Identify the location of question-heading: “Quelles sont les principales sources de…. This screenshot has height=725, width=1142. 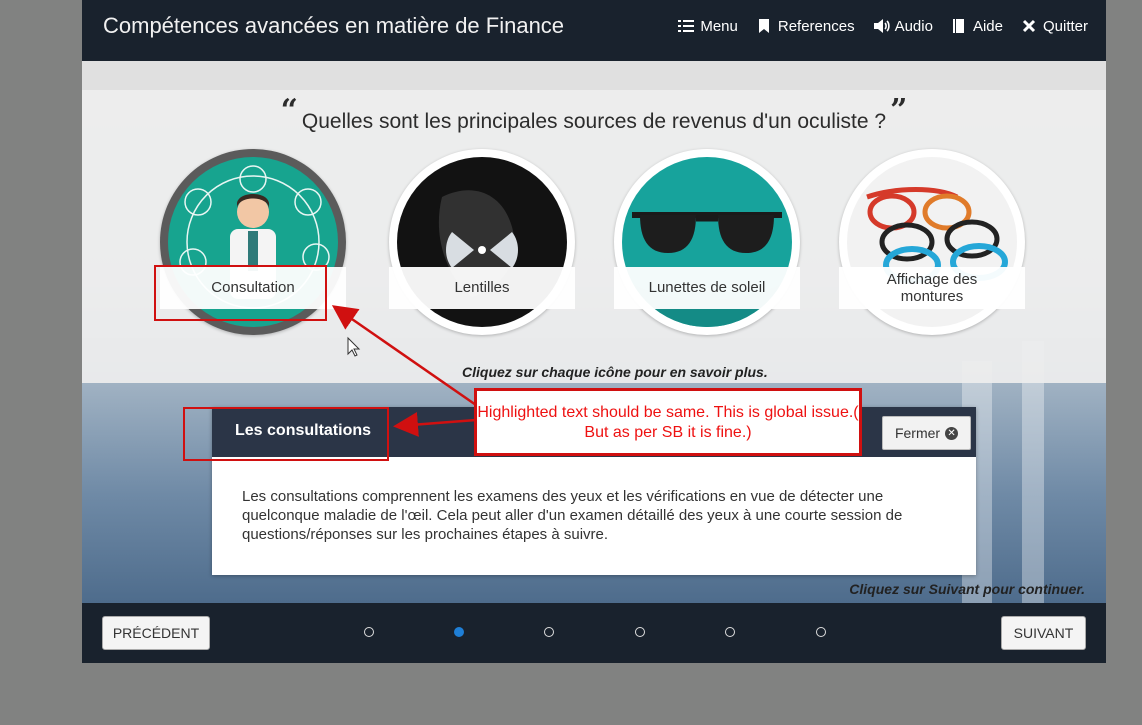
(594, 113).